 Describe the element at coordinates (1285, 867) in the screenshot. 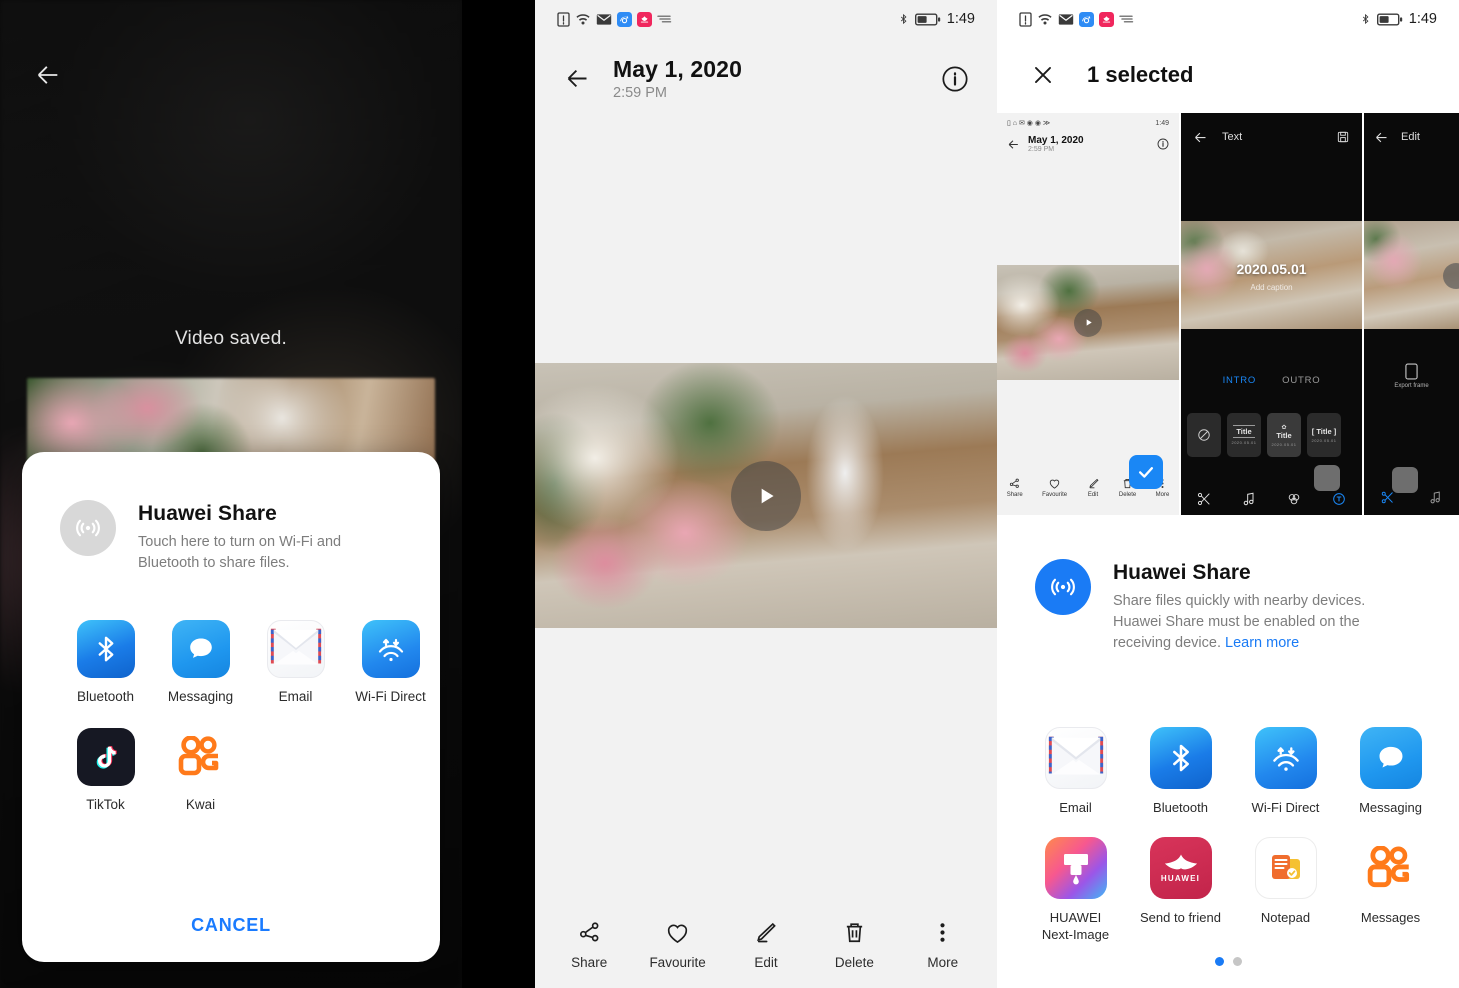

I see `notepad-icon` at that location.